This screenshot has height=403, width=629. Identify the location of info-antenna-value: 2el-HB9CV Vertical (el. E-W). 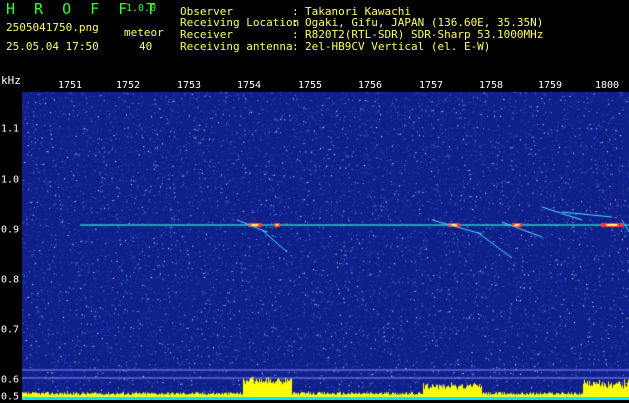
(398, 46).